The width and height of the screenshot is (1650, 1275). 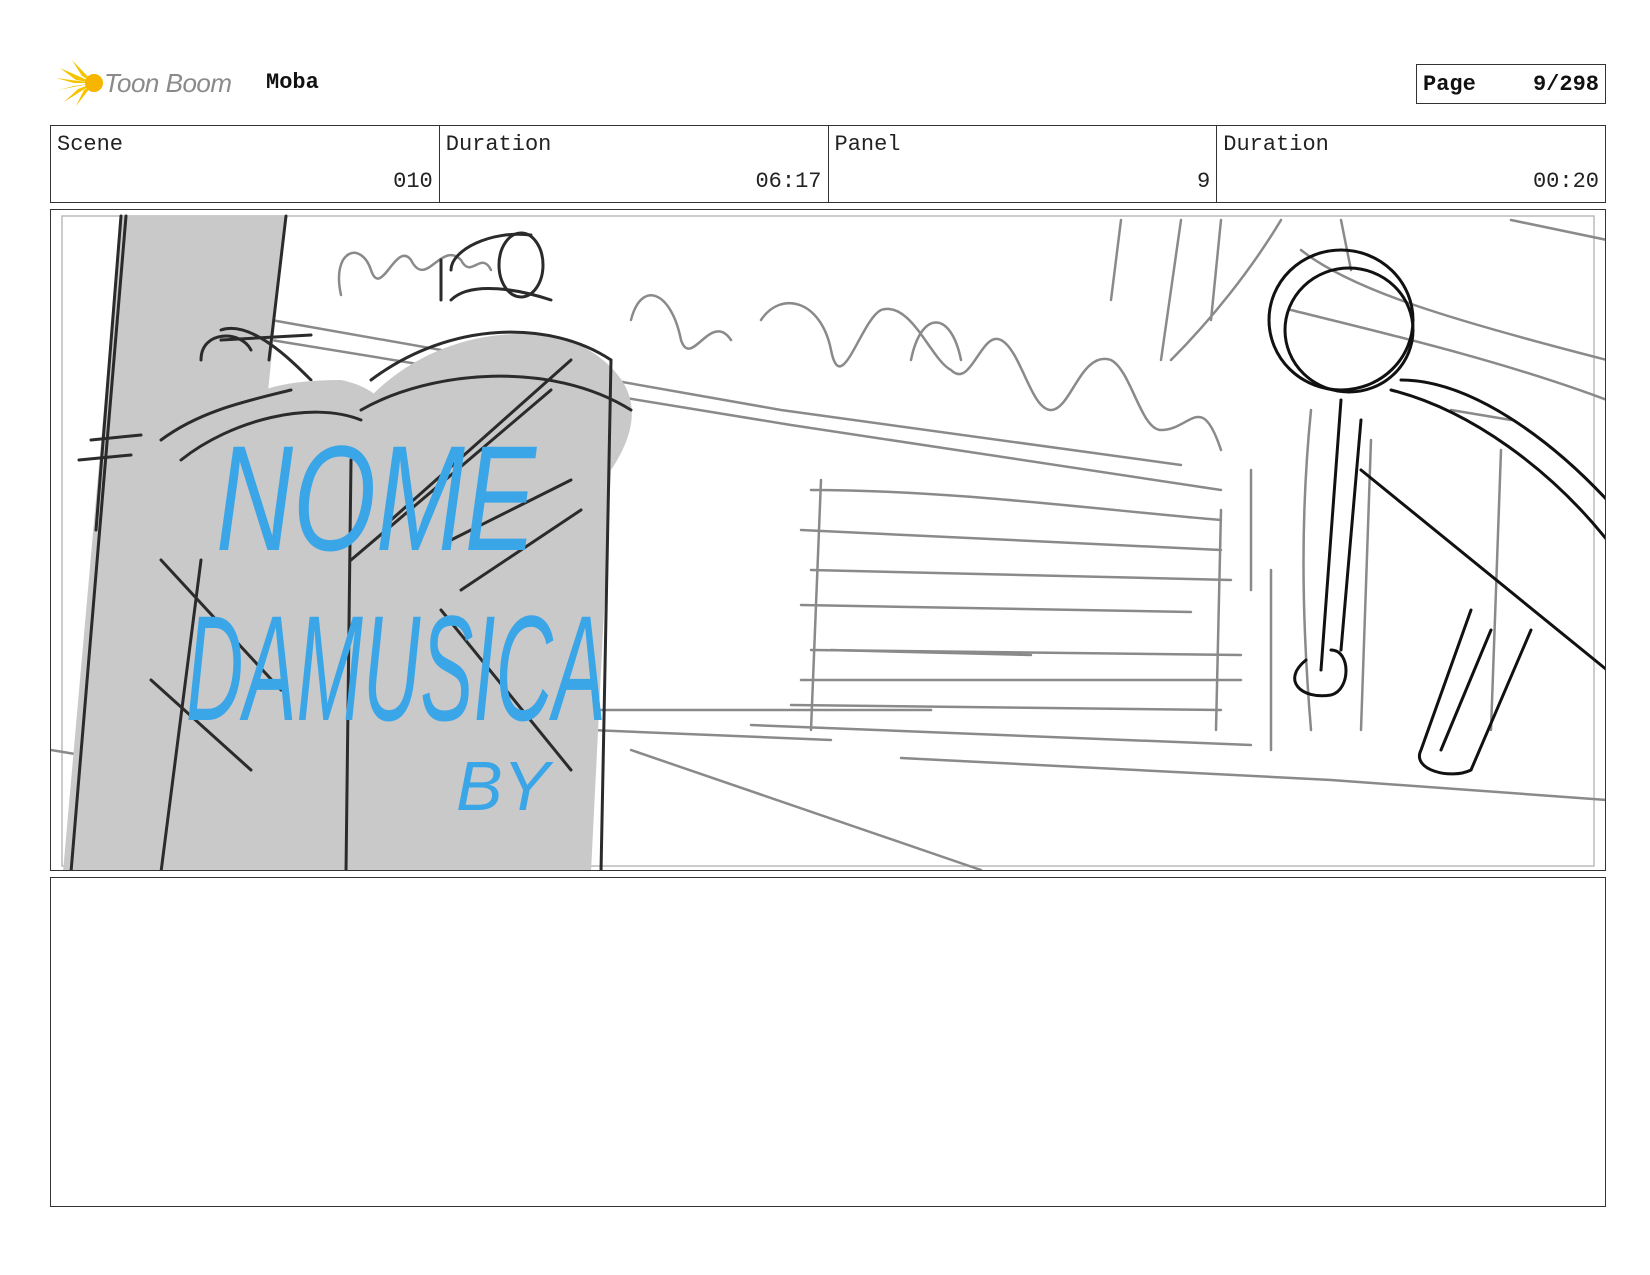 What do you see at coordinates (634, 164) in the screenshot?
I see `scene-duration-cell: Duration 06:17` at bounding box center [634, 164].